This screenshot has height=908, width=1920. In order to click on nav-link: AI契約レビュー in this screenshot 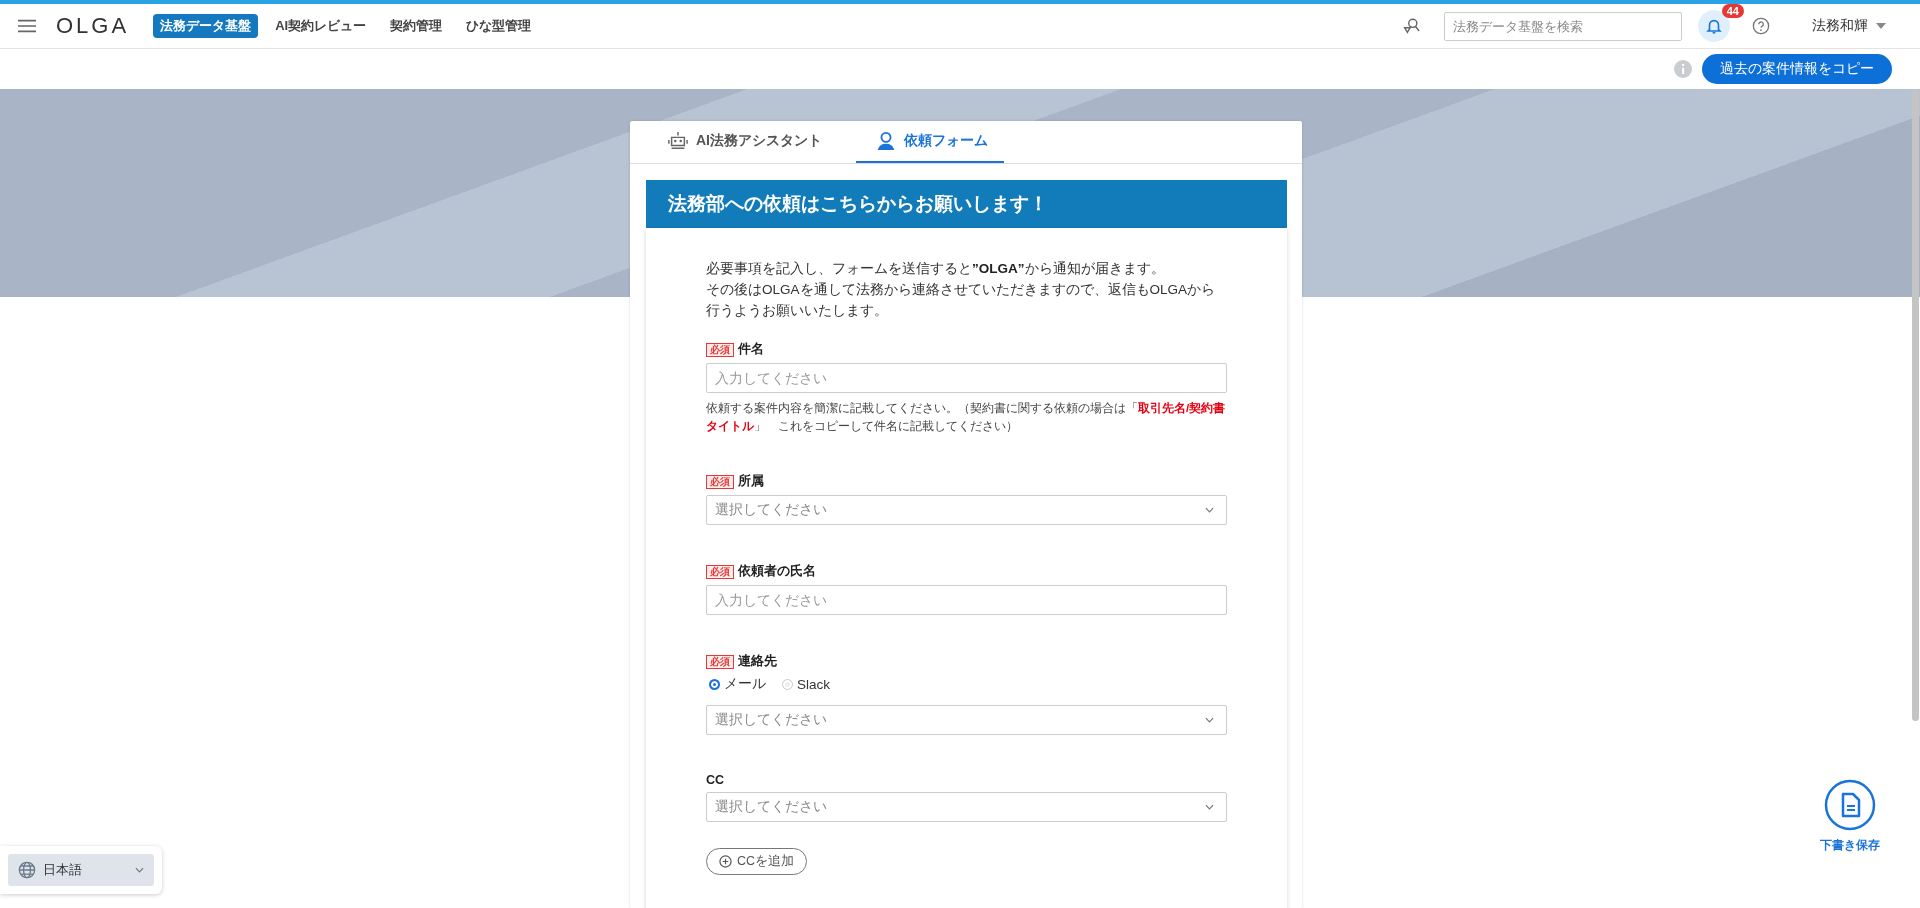, I will do `click(321, 26)`.